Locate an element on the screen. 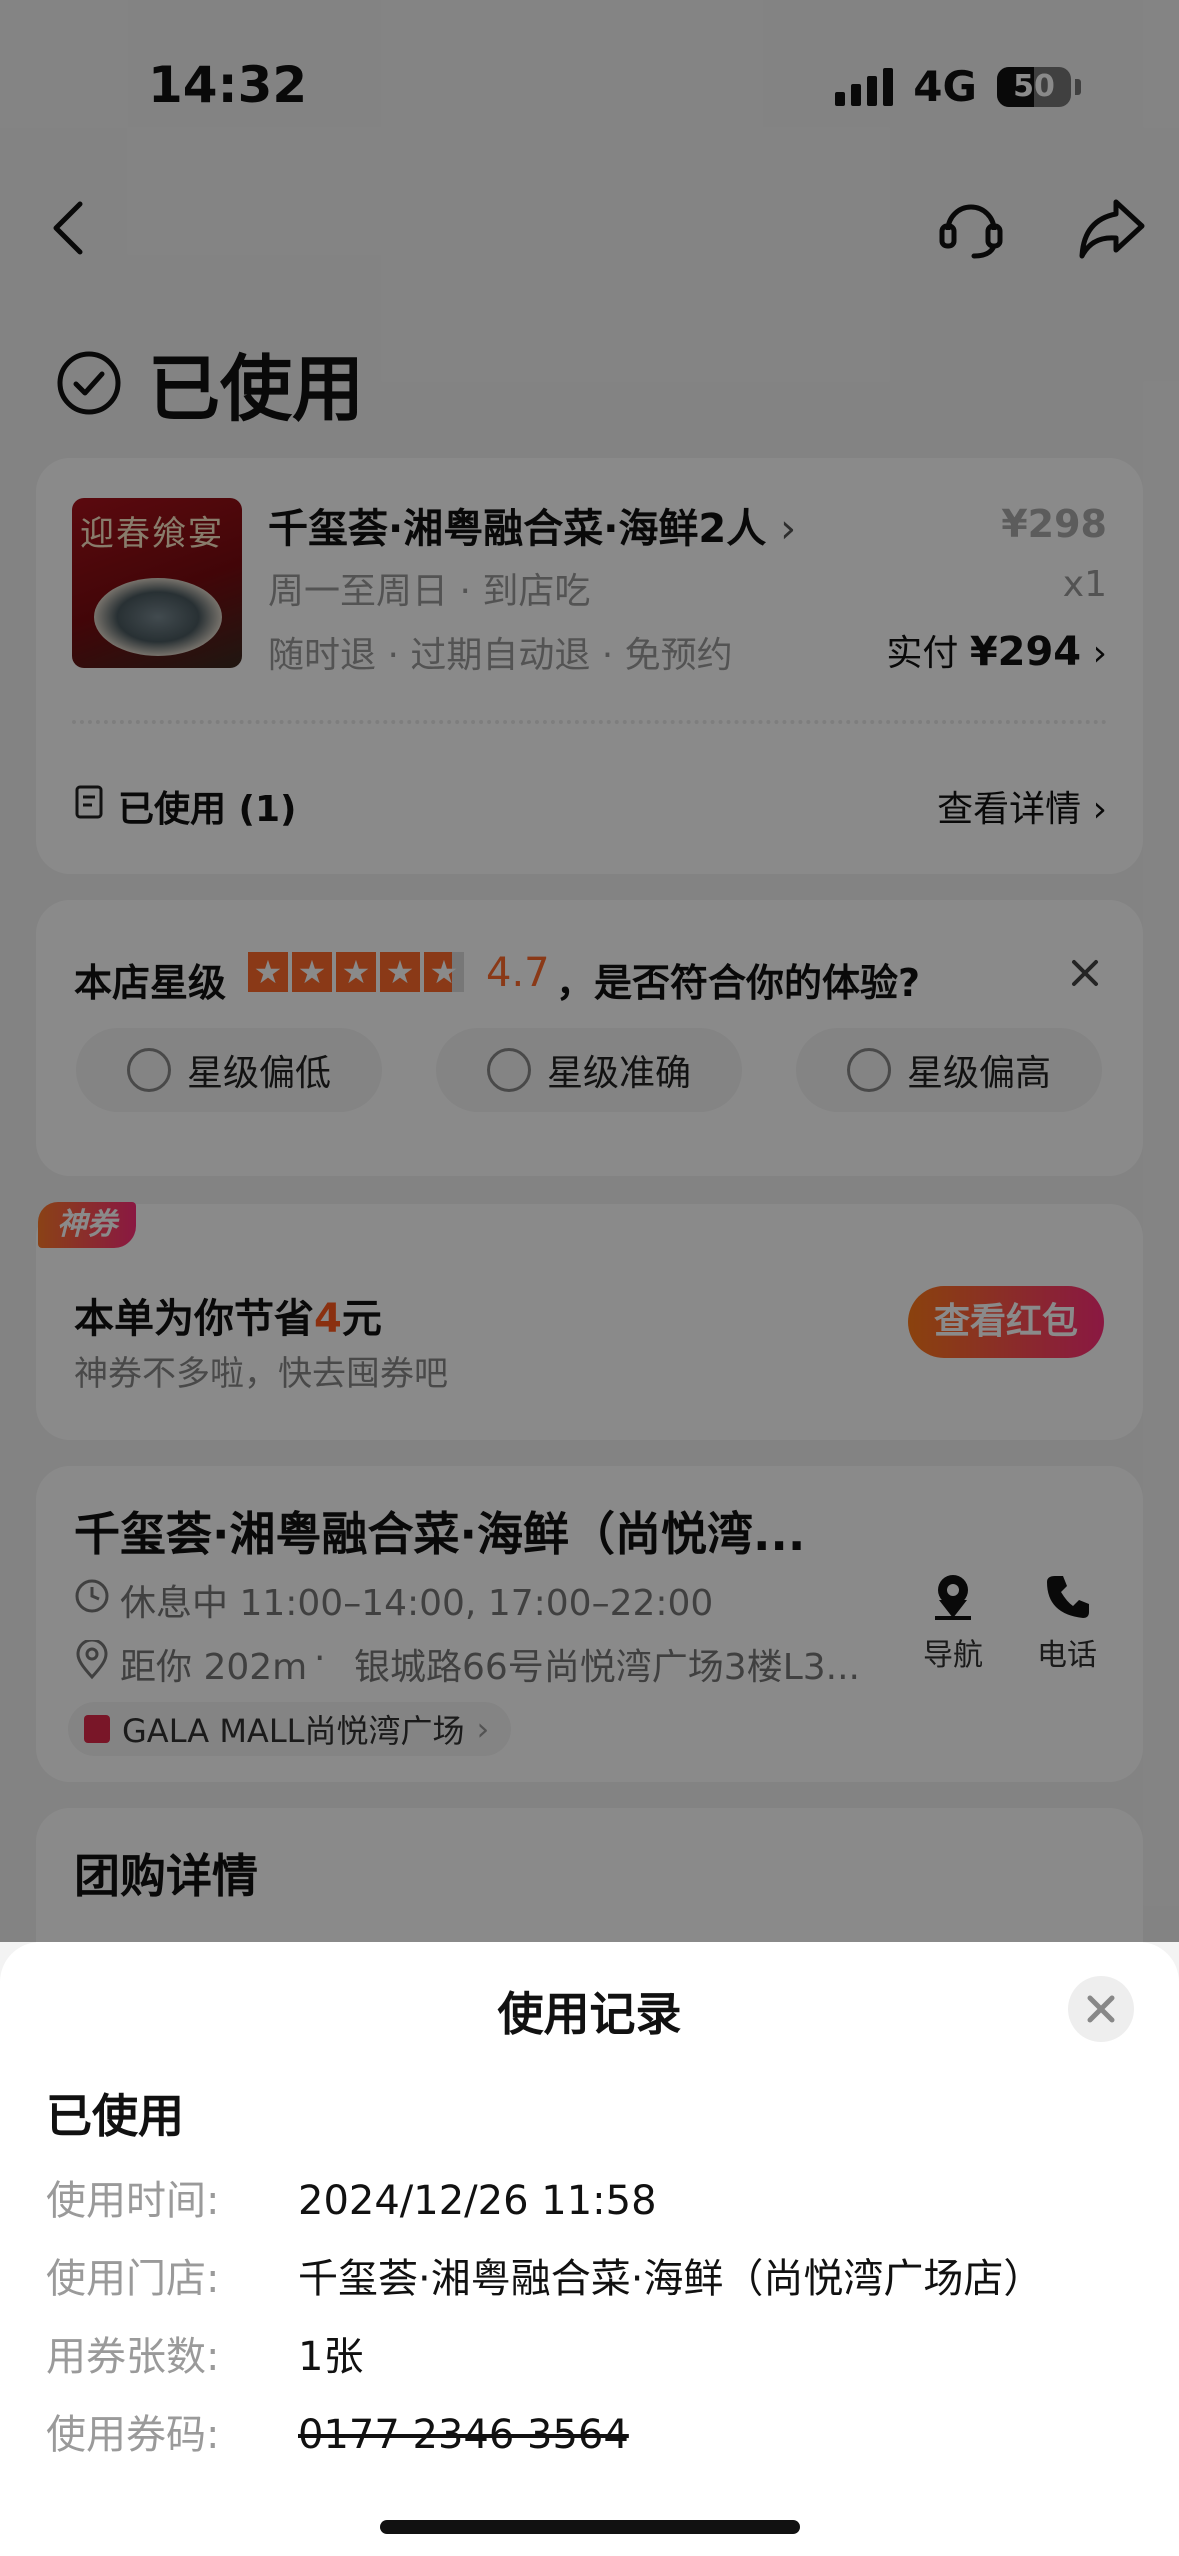  sheet-close-button is located at coordinates (1101, 2009).